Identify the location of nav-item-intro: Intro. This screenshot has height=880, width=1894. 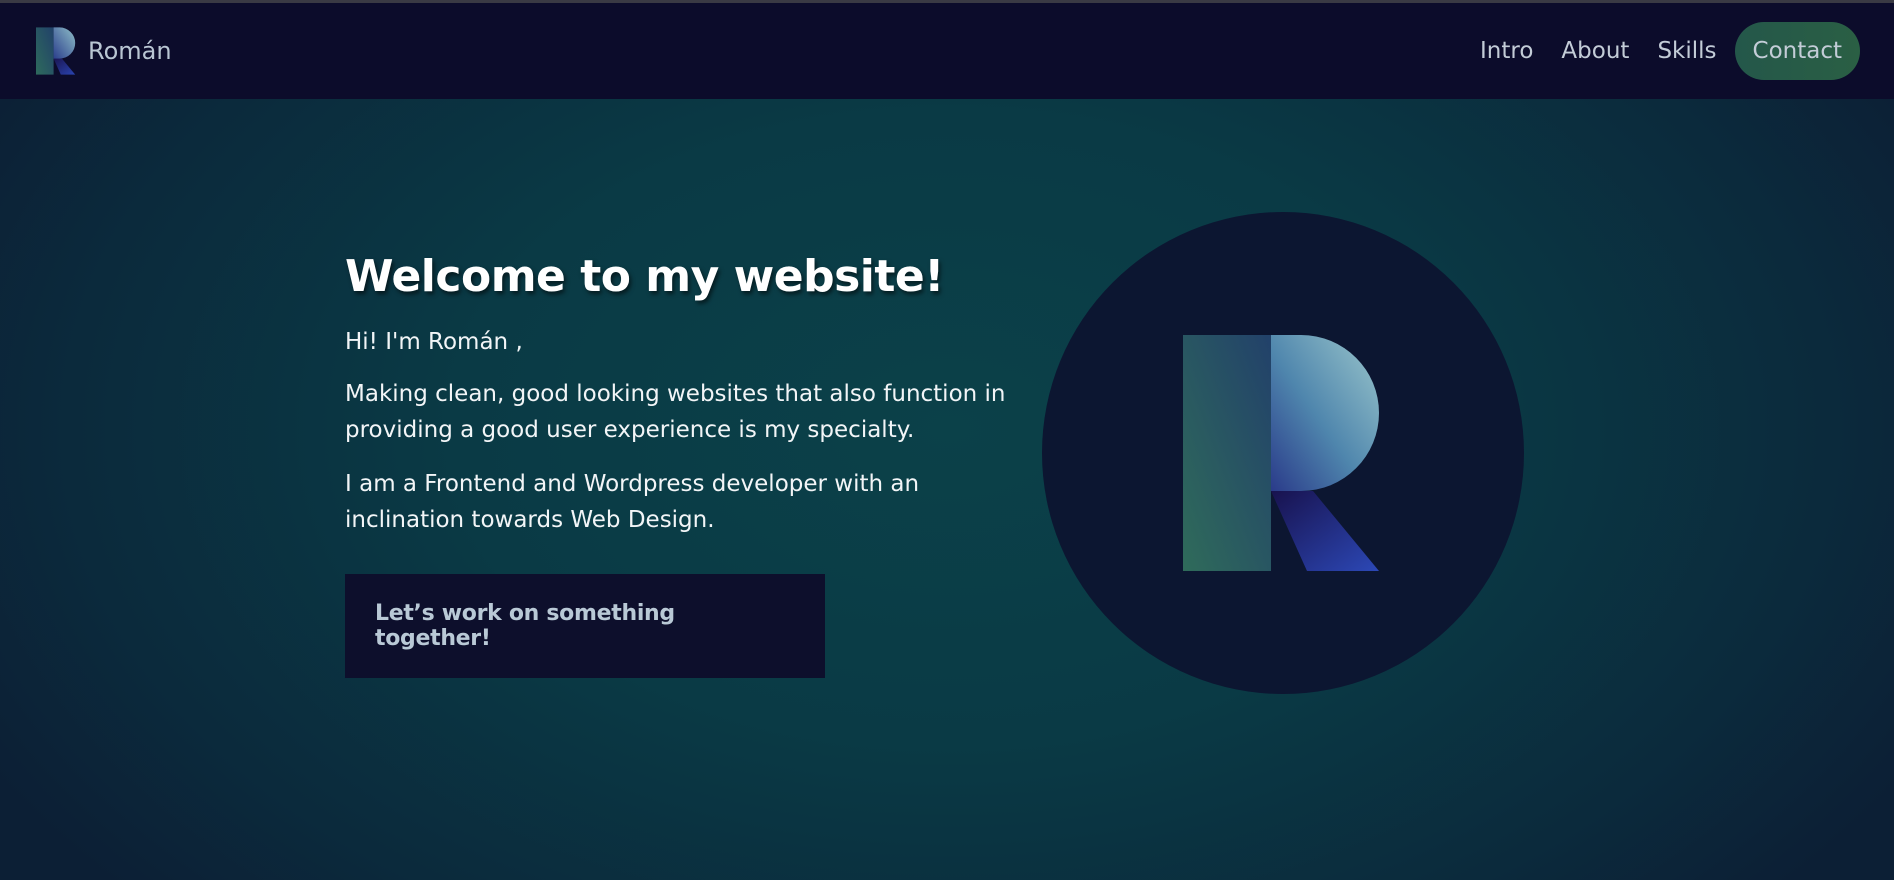
(1506, 51).